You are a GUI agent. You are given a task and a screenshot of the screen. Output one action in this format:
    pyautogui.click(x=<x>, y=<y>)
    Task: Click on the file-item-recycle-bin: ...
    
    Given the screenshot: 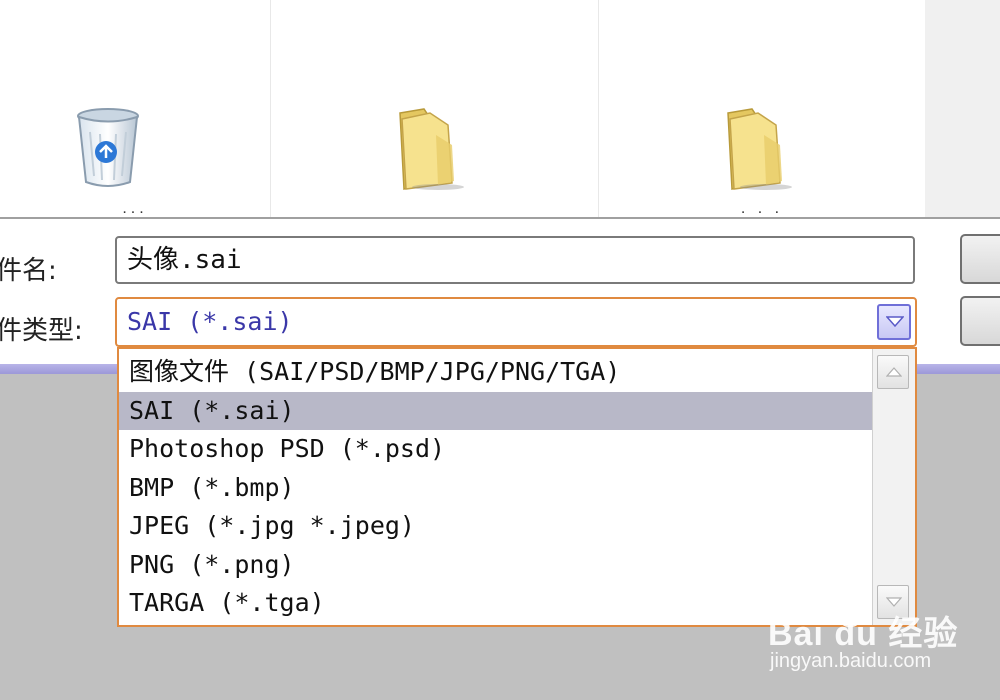 What is the action you would take?
    pyautogui.click(x=135, y=108)
    